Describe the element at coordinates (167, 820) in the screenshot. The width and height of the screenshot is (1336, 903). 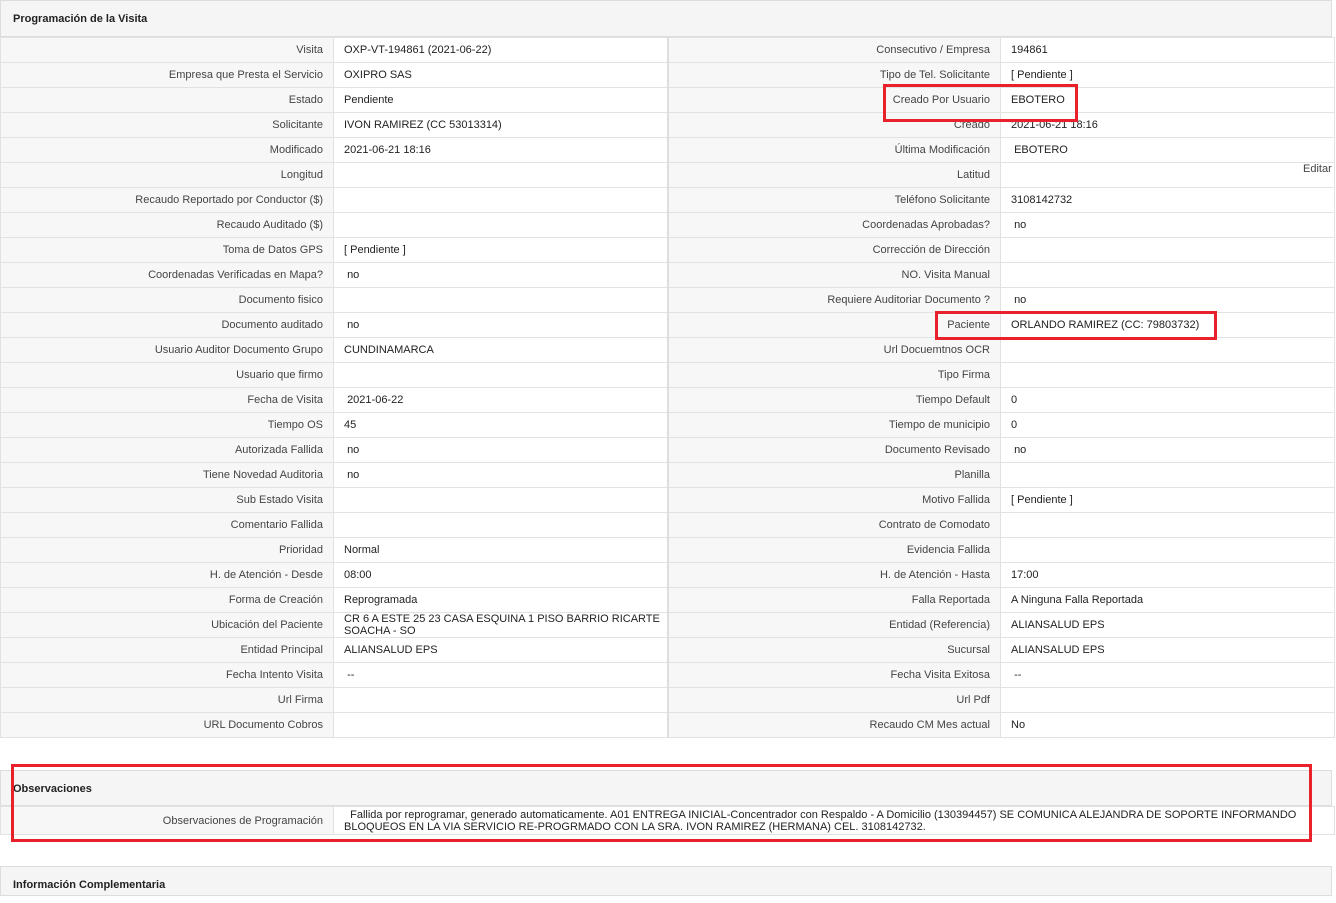
I see `field-label: Observaciones de Programación` at that location.